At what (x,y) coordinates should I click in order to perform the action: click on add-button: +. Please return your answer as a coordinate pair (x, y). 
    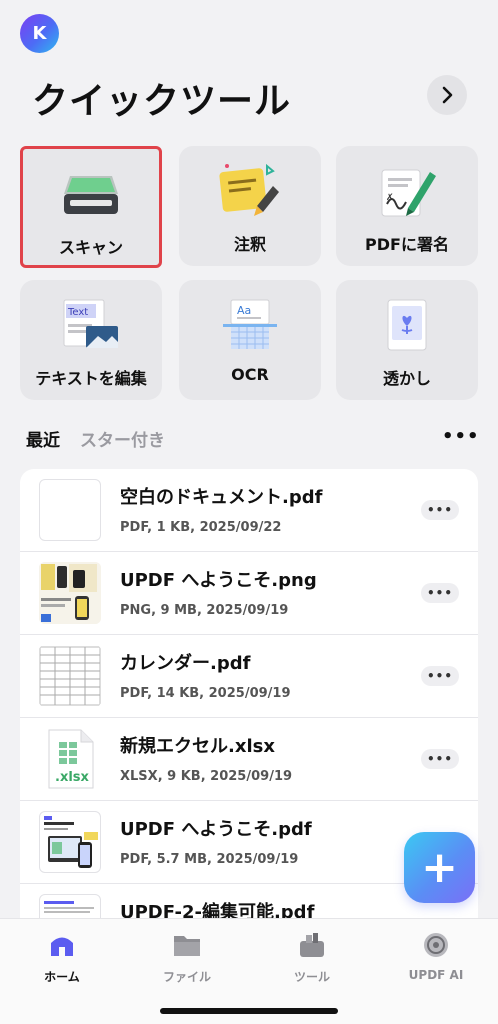
    Looking at the image, I should click on (439, 867).